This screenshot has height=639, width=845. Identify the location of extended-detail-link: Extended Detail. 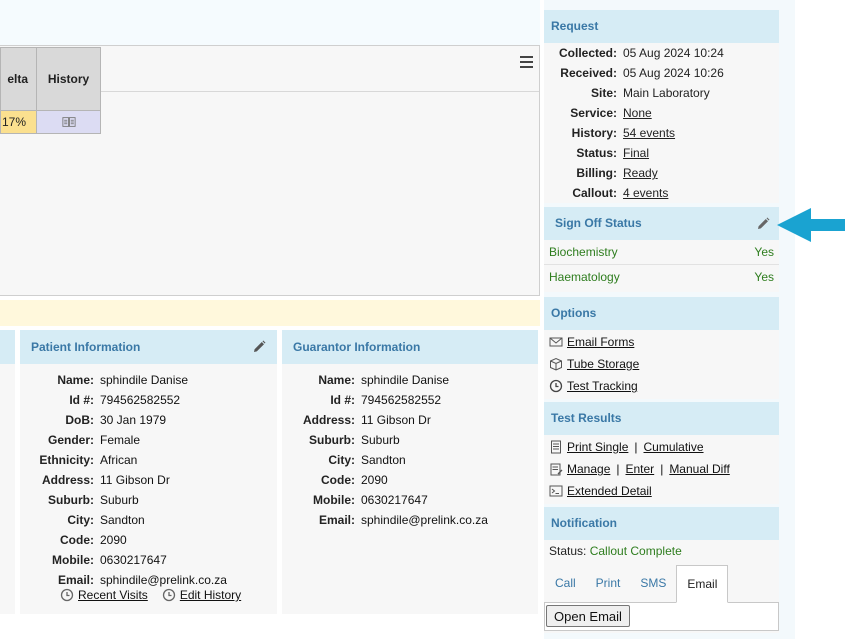
(609, 491).